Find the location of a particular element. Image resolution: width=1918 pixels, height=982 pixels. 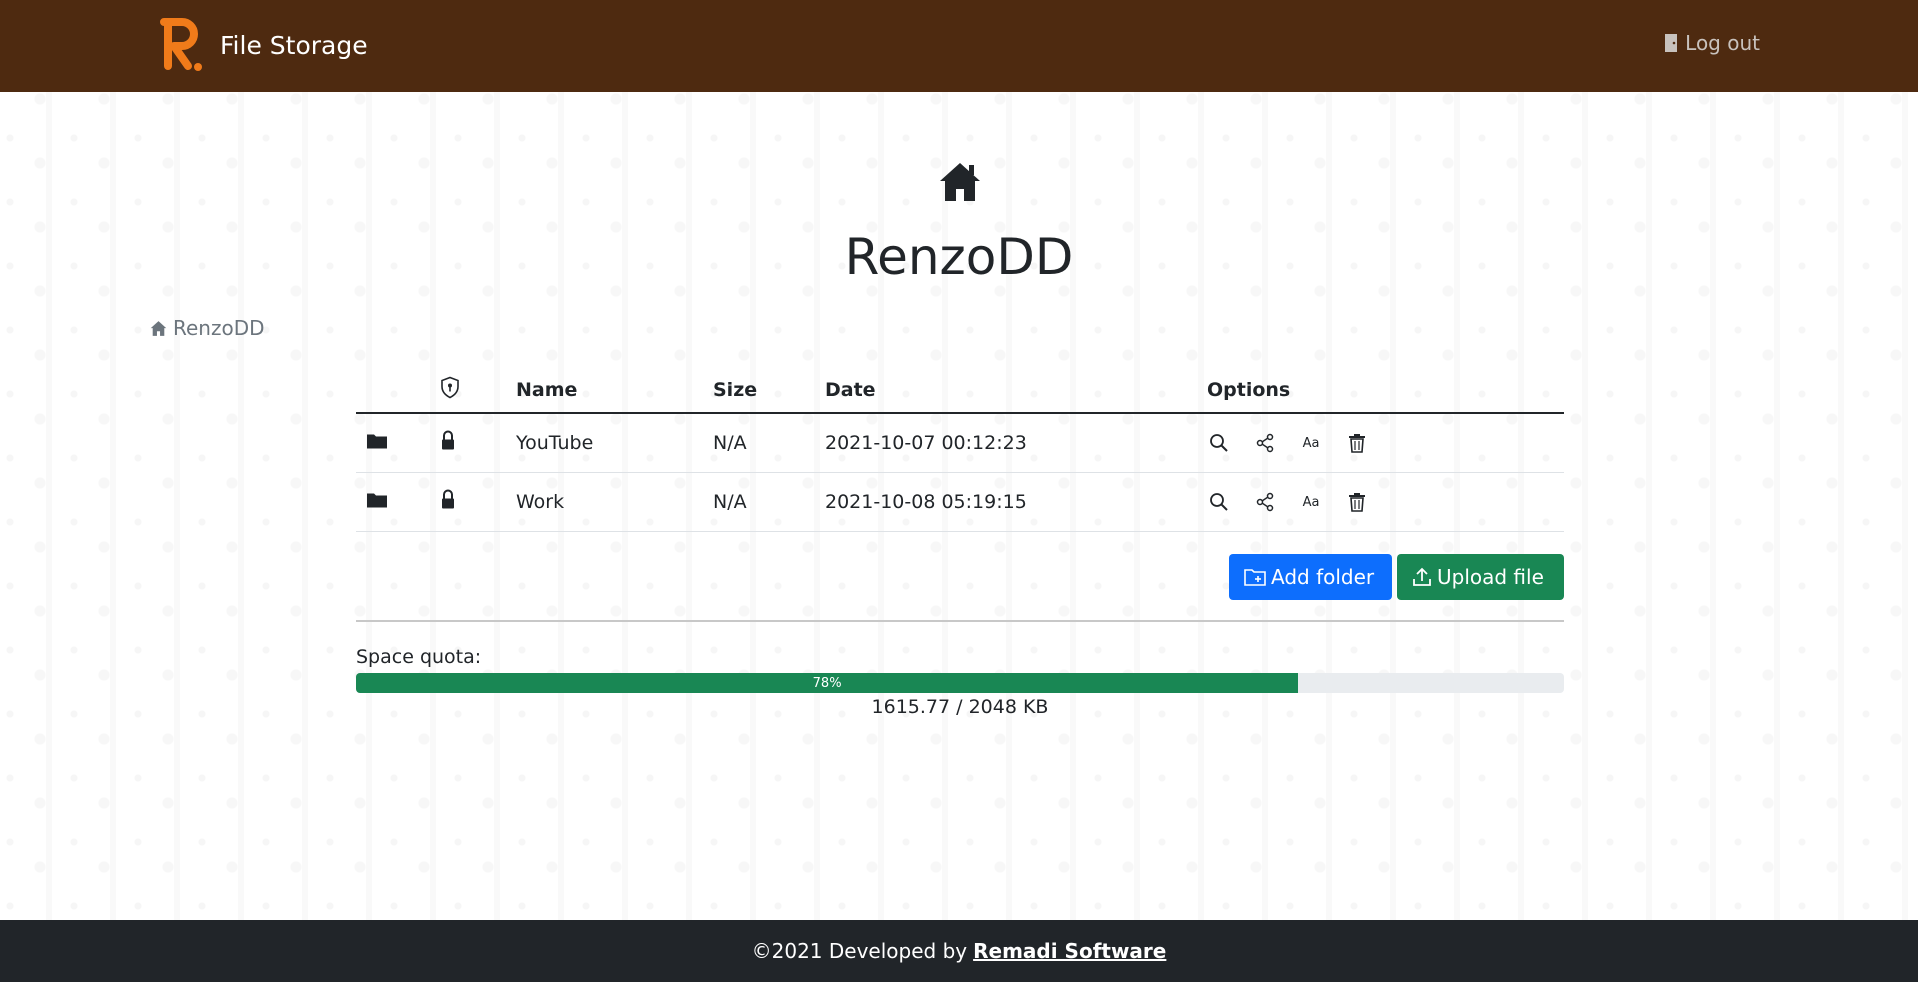

breadcrumb: RenzoDD is located at coordinates (207, 328).